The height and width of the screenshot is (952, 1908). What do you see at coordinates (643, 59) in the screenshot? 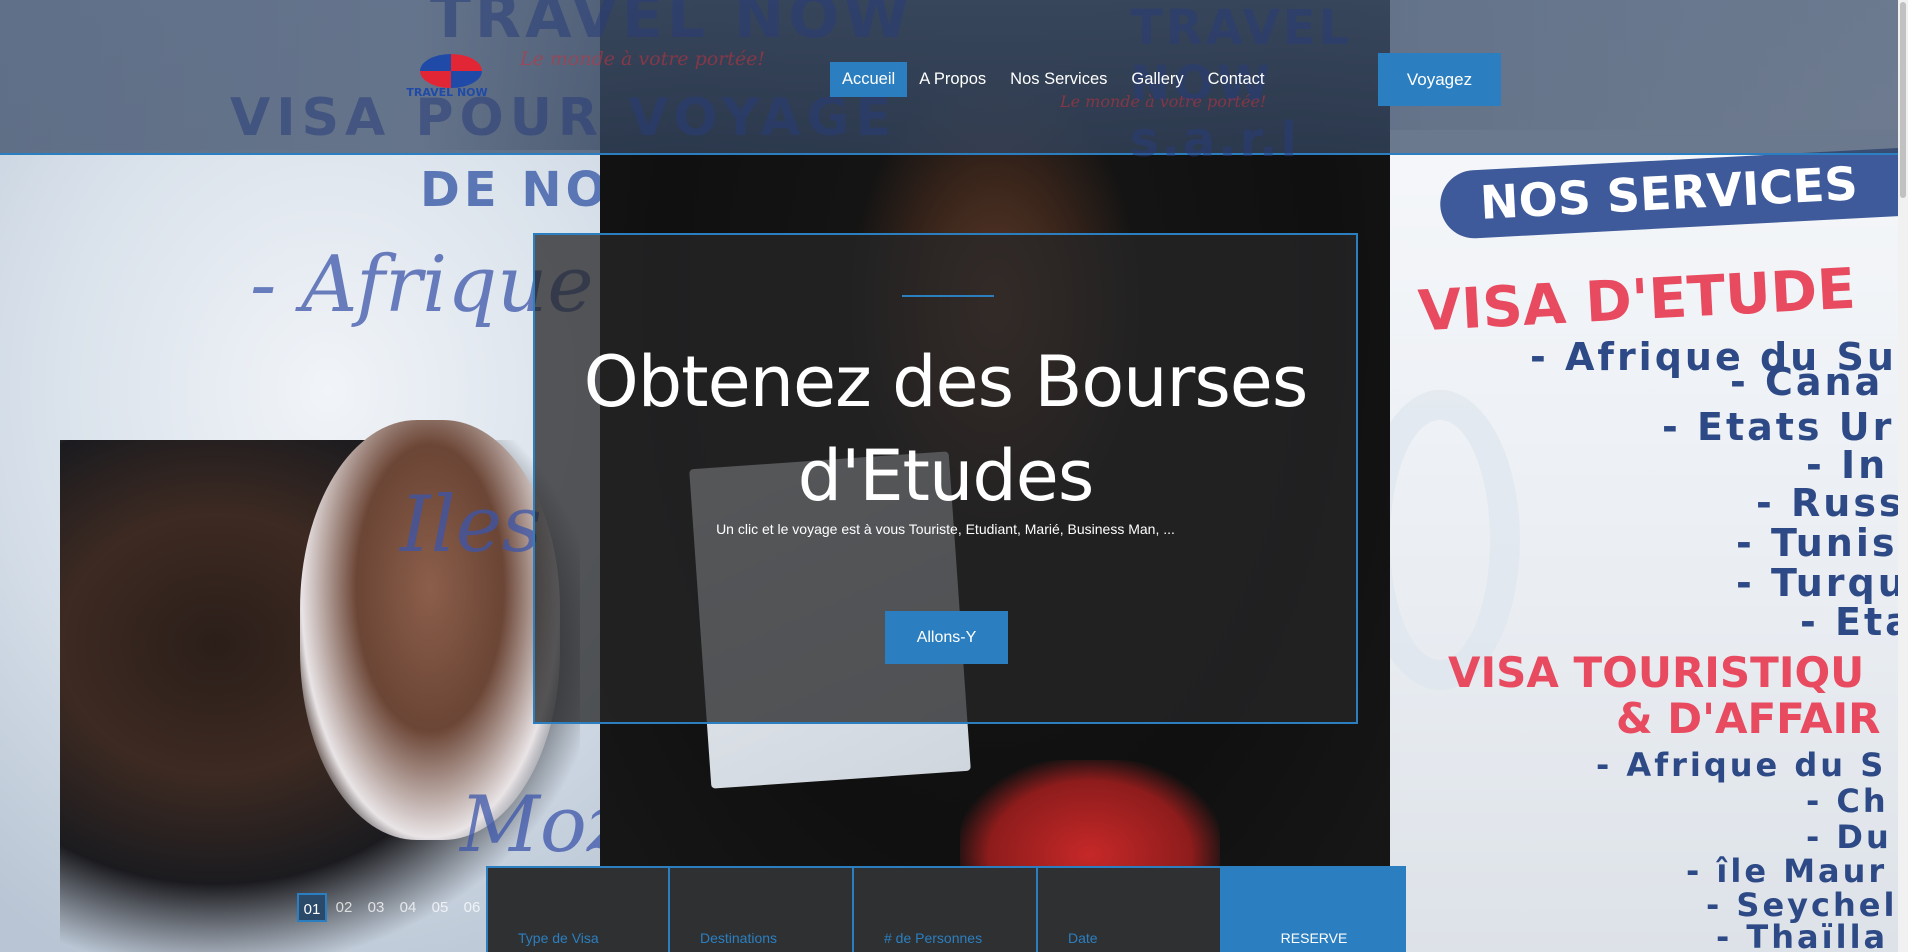
I see `poster-tagline: Le monde à votre portée!` at bounding box center [643, 59].